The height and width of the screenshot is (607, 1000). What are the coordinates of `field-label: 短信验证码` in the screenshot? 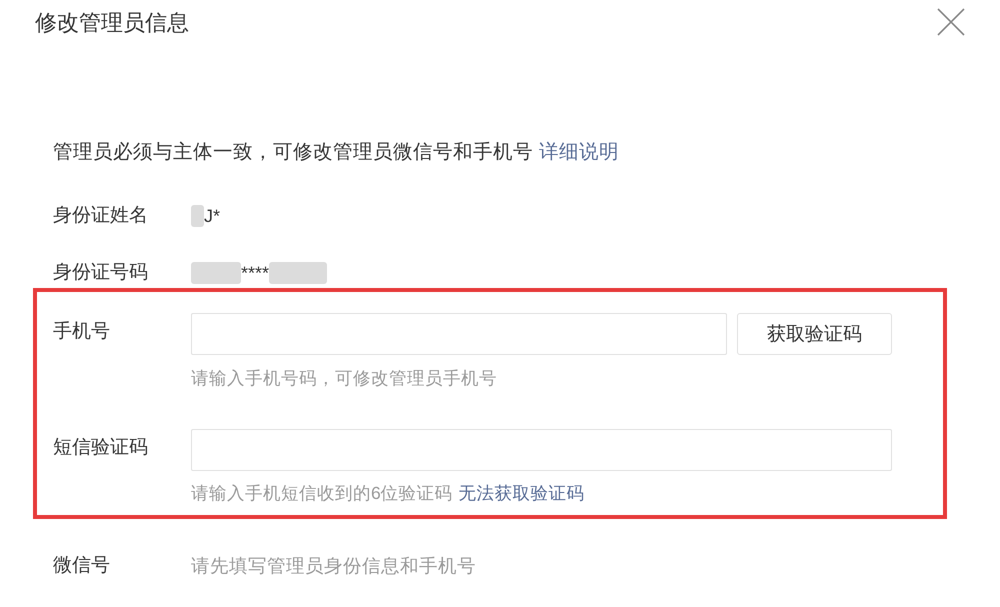 It's located at (101, 448).